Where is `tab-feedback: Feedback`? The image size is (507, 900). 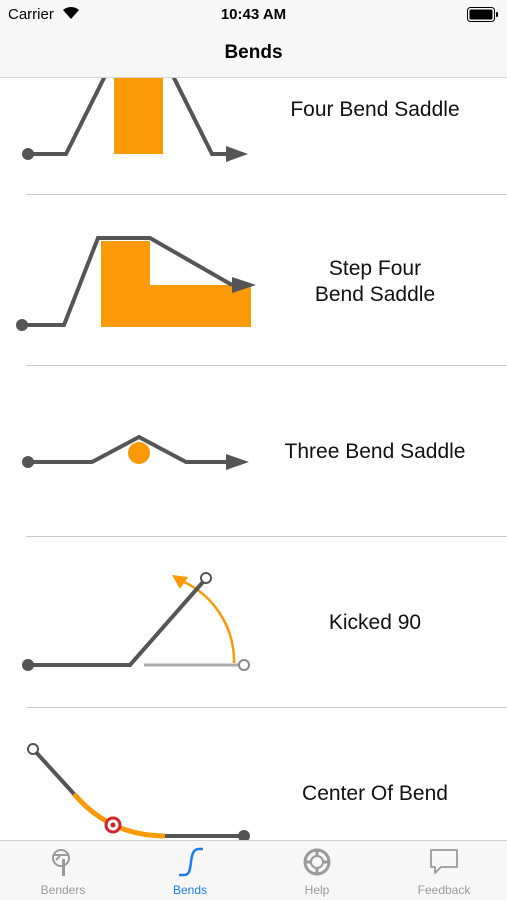 tab-feedback: Feedback is located at coordinates (444, 870).